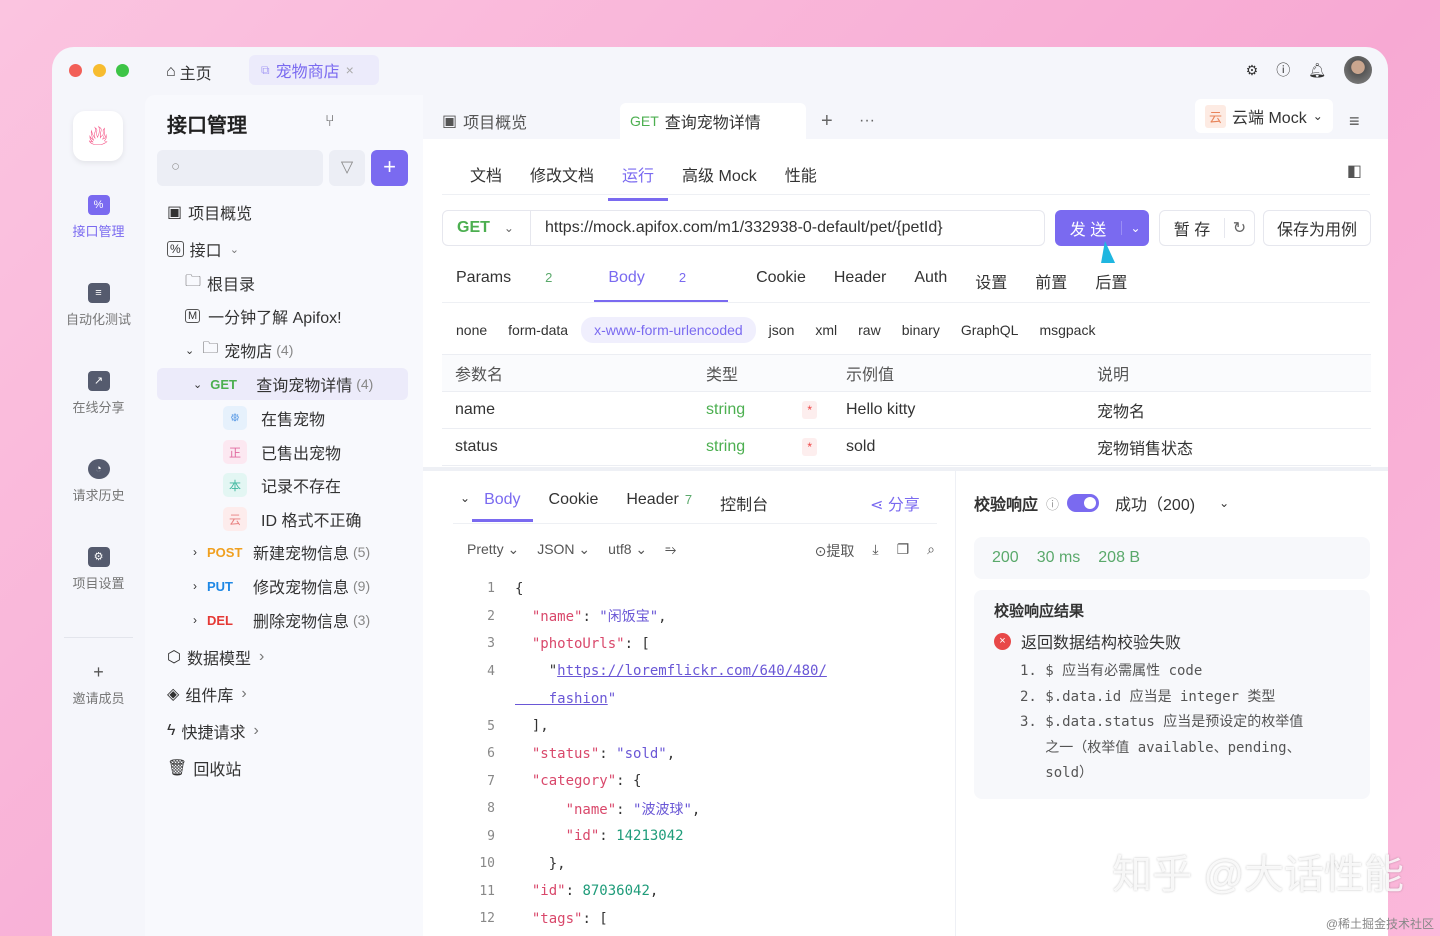  I want to click on download-icon: ⤓, so click(875, 551).